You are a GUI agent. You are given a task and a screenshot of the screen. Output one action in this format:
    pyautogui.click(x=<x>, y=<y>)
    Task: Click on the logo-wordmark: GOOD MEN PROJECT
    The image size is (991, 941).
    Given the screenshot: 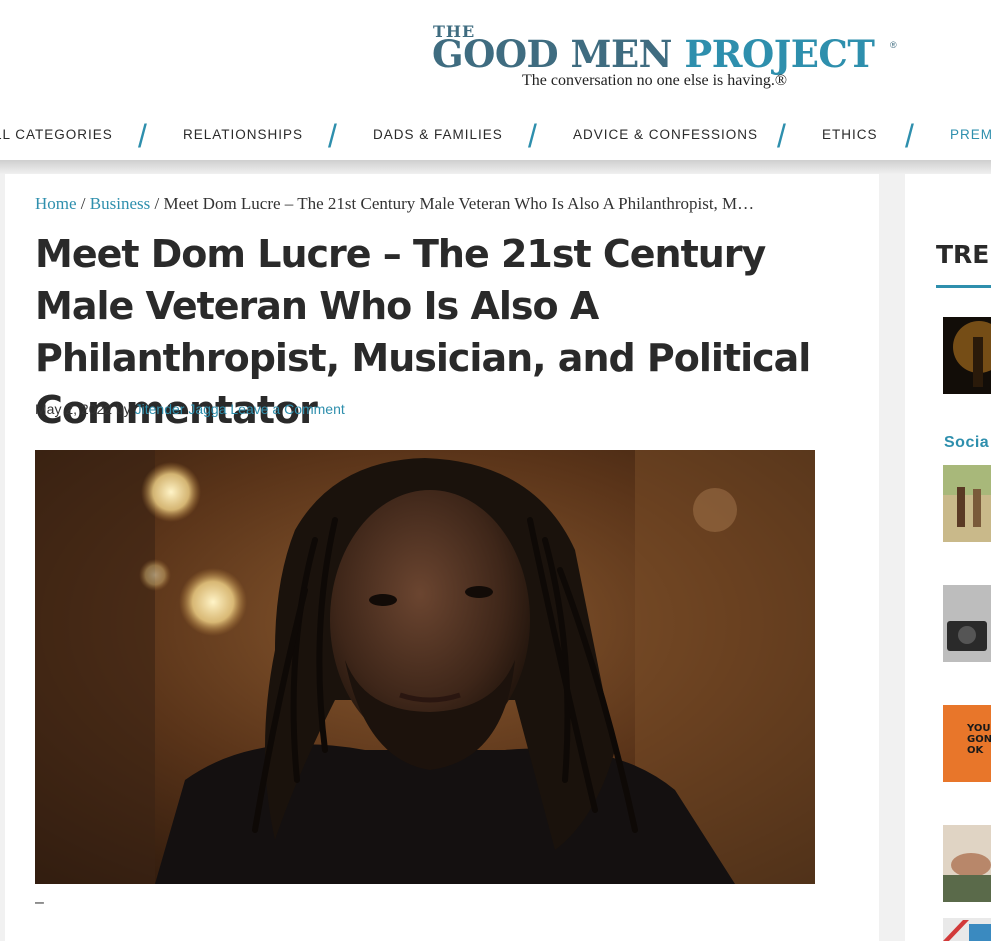 What is the action you would take?
    pyautogui.click(x=653, y=54)
    